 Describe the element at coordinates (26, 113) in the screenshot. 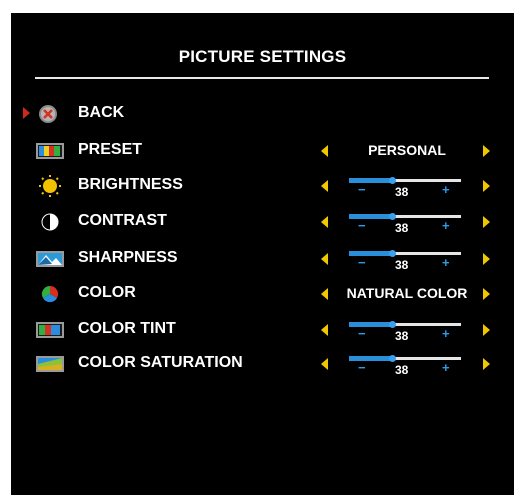

I see `selection-arrow-icon` at that location.